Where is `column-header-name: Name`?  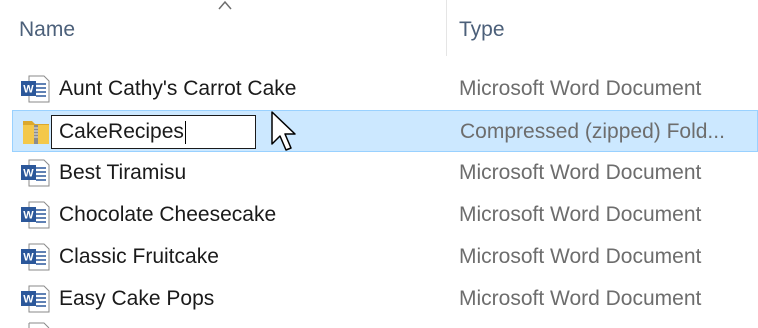 column-header-name: Name is located at coordinates (47, 30).